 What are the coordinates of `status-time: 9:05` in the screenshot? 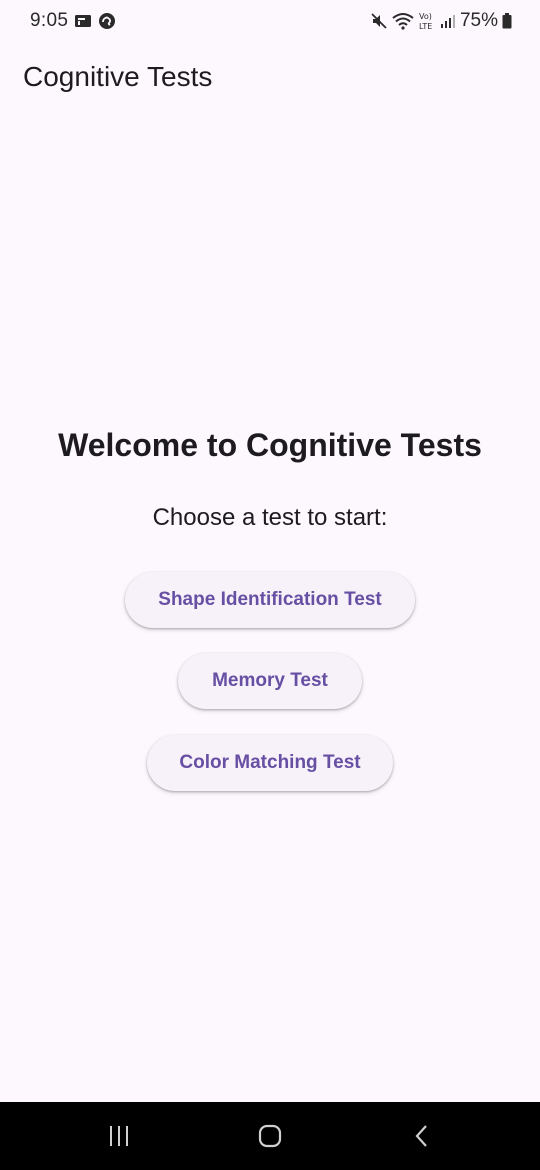 It's located at (49, 20).